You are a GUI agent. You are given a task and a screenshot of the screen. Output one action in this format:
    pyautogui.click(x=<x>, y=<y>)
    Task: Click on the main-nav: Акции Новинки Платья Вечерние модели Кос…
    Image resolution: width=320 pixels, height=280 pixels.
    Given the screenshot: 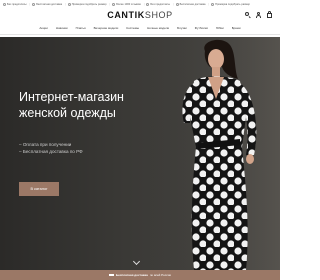 What is the action you would take?
    pyautogui.click(x=140, y=28)
    